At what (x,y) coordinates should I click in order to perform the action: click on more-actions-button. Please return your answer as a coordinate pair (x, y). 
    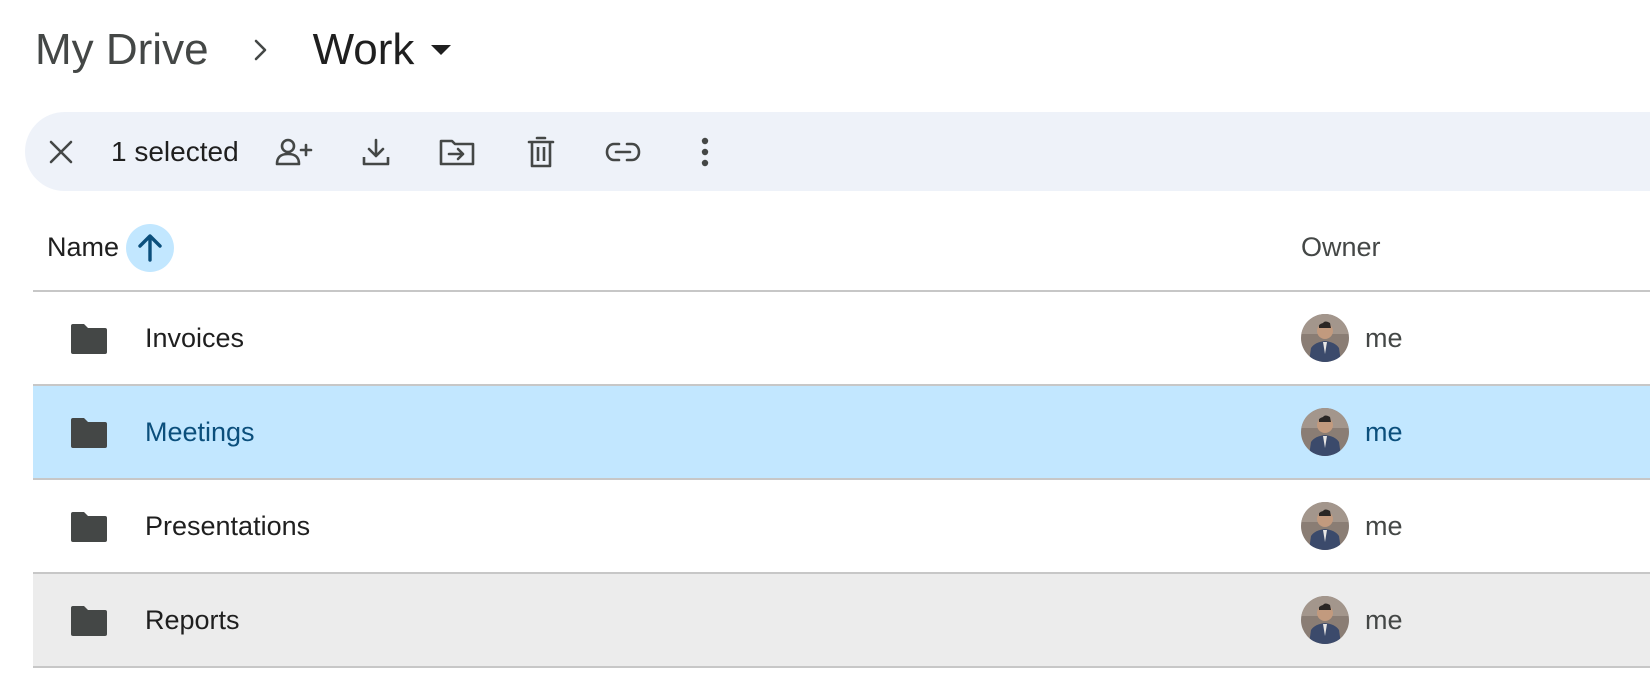
    Looking at the image, I should click on (705, 151).